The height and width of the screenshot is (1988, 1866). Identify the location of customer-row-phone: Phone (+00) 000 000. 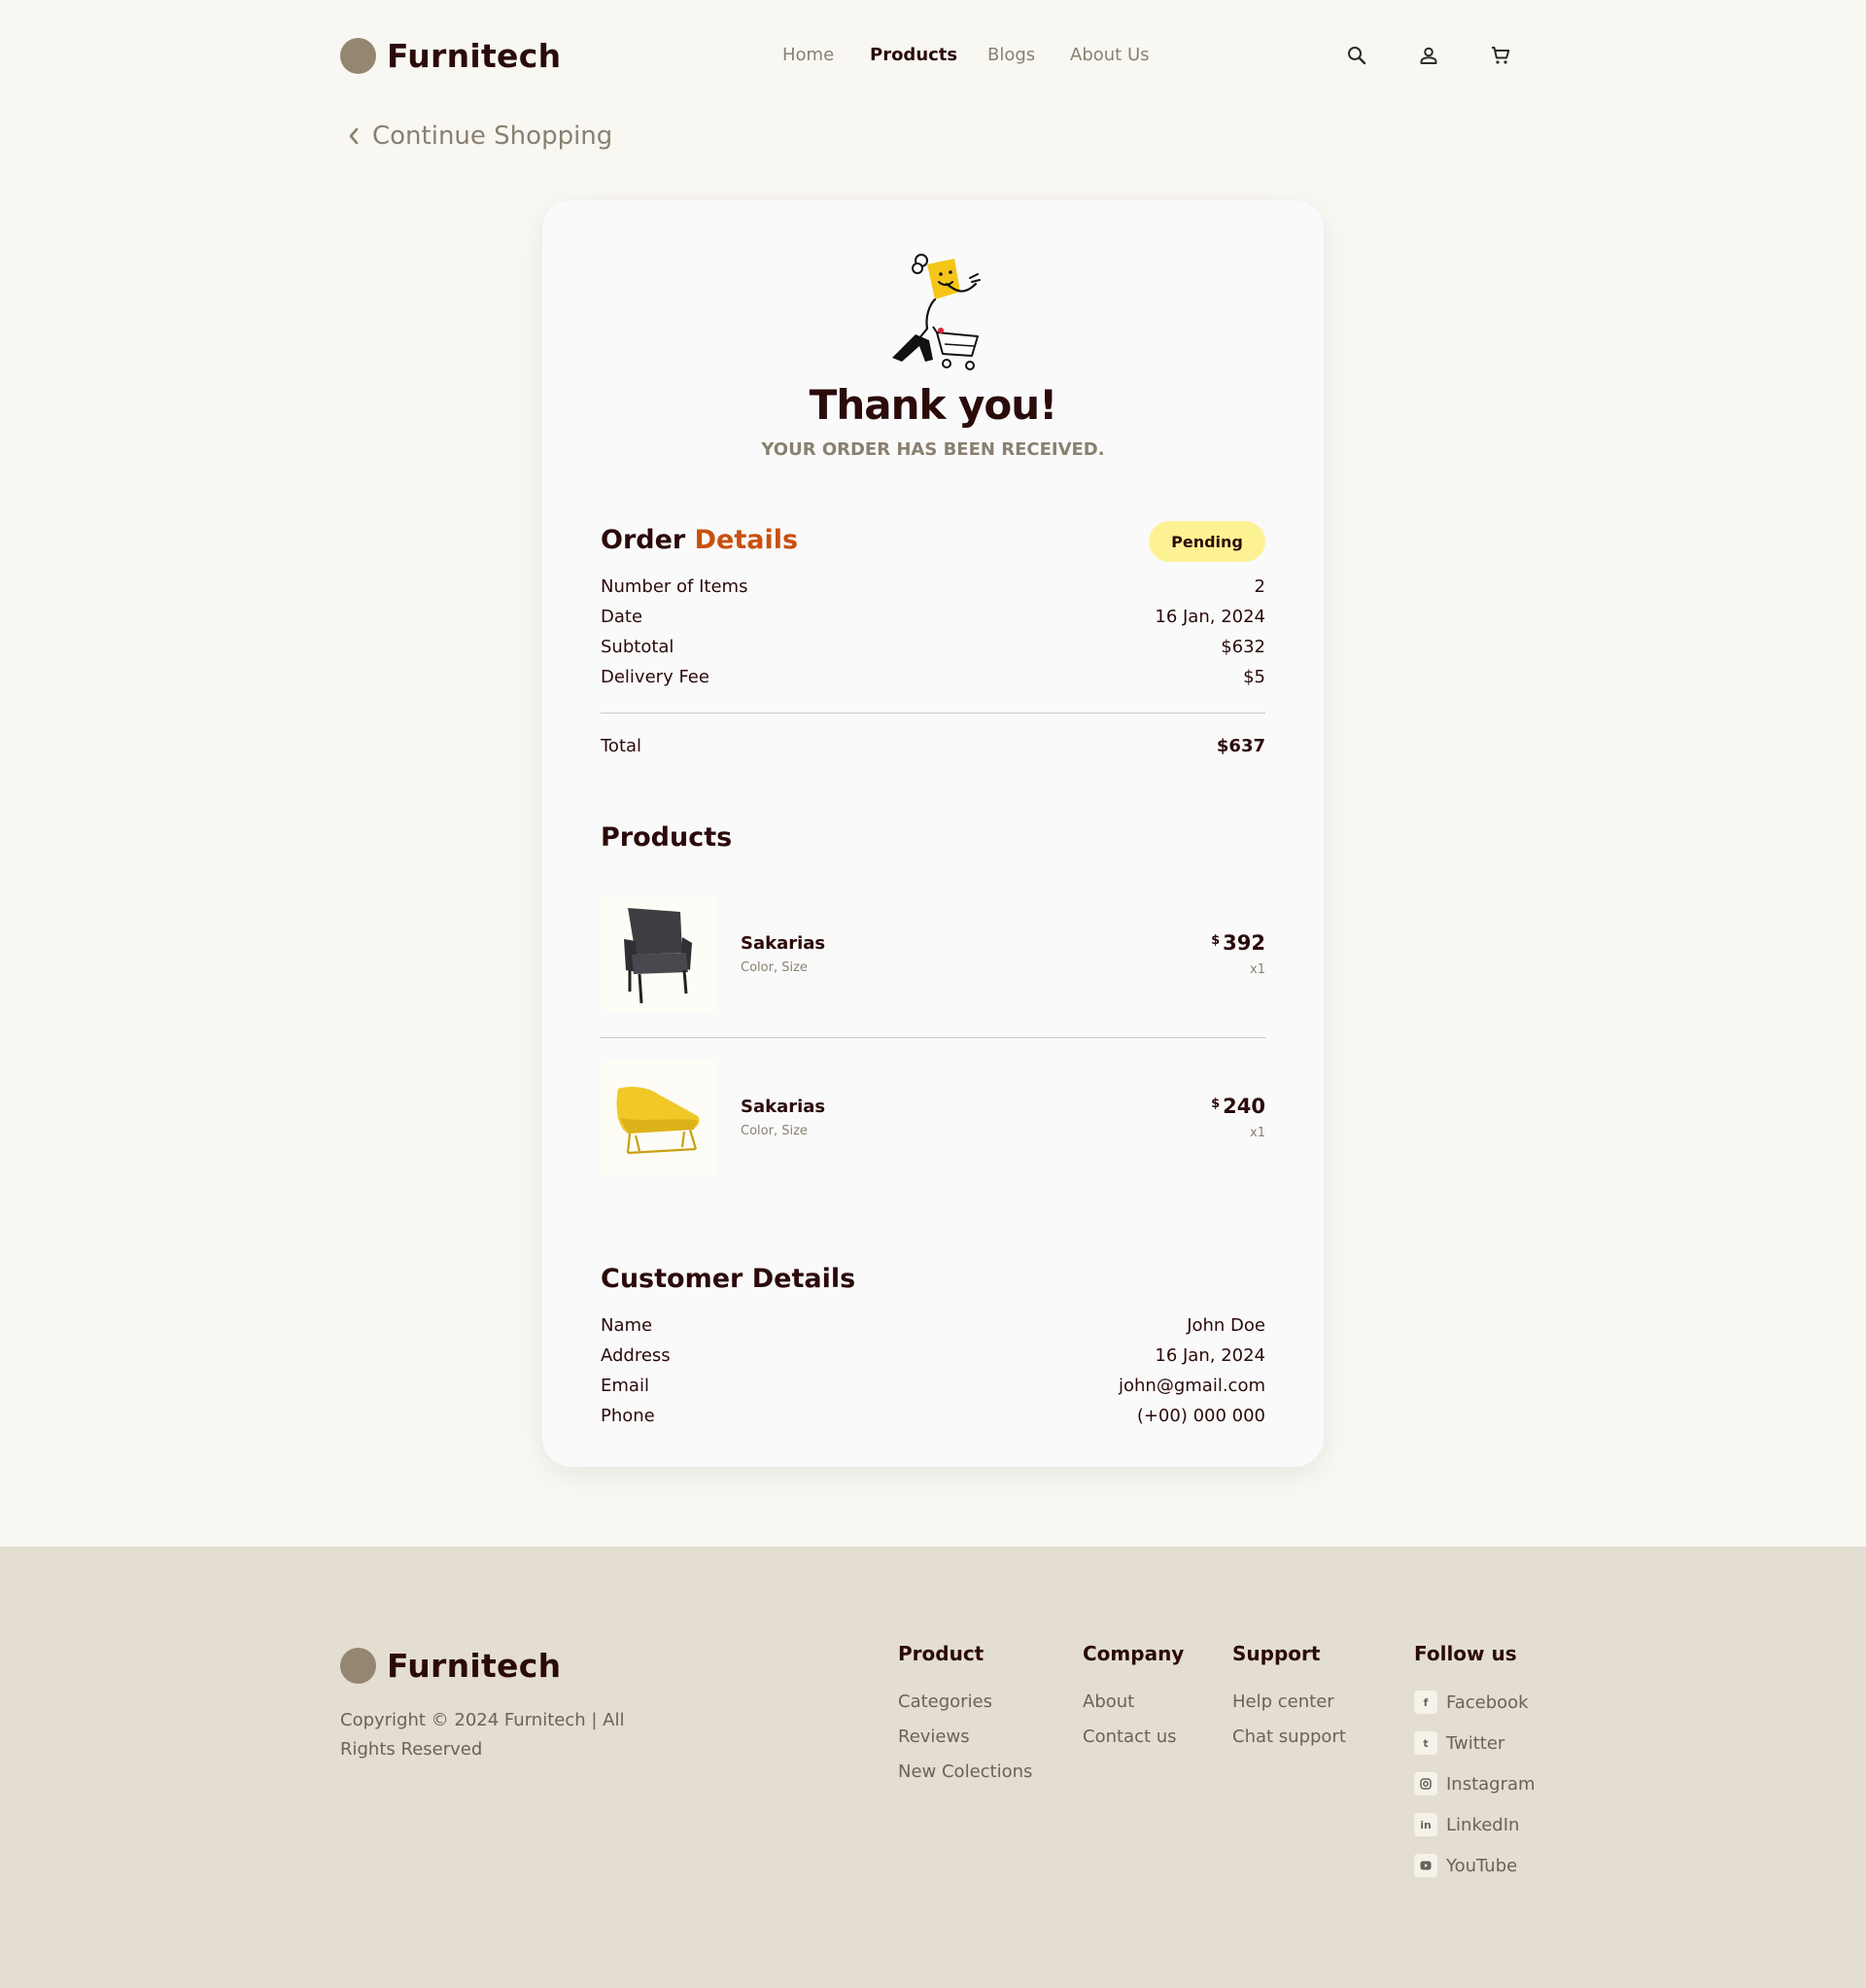
(933, 1418).